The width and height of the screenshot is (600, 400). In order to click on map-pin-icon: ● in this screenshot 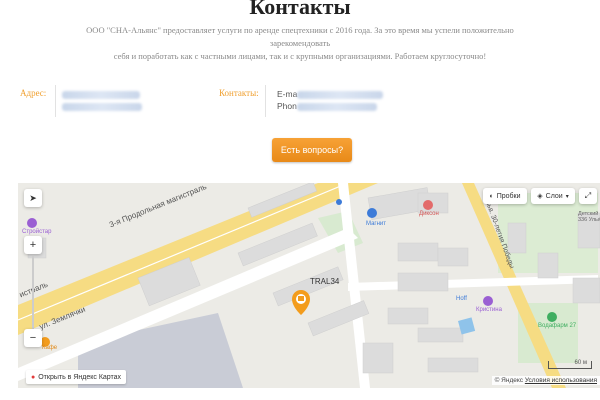, I will do `click(33, 377)`.